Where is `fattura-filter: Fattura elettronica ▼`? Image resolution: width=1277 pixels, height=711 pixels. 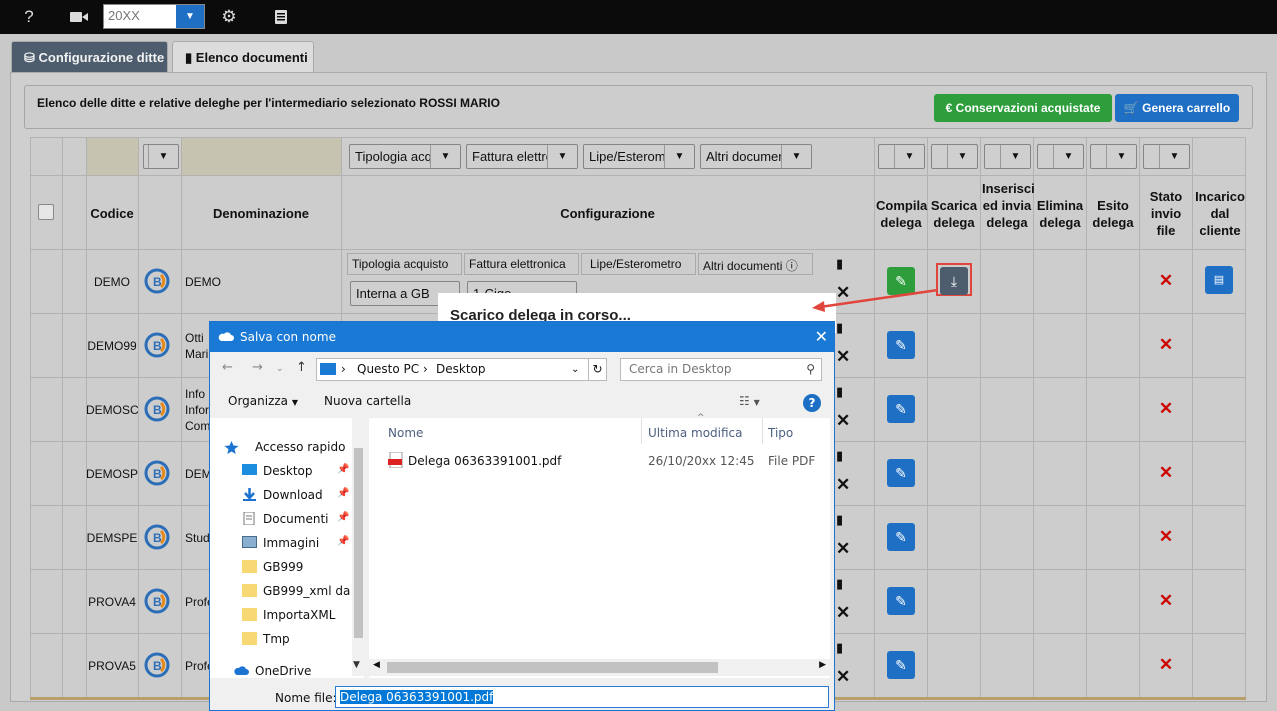
fattura-filter: Fattura elettronica ▼ is located at coordinates (522, 156).